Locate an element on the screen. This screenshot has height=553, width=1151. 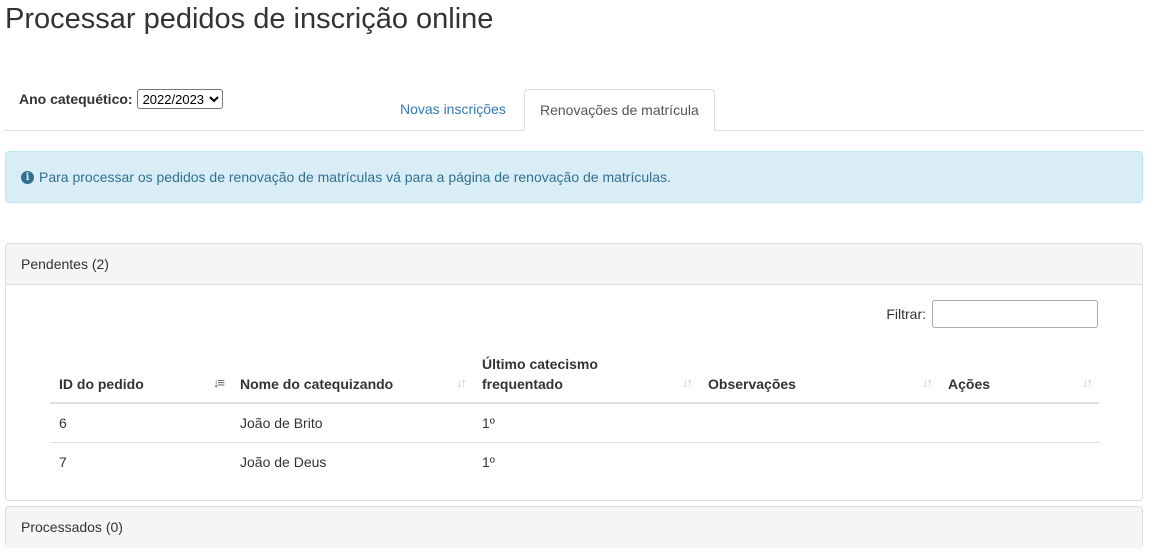
column-header-actions: Ações ↓↑ is located at coordinates (1019, 375).